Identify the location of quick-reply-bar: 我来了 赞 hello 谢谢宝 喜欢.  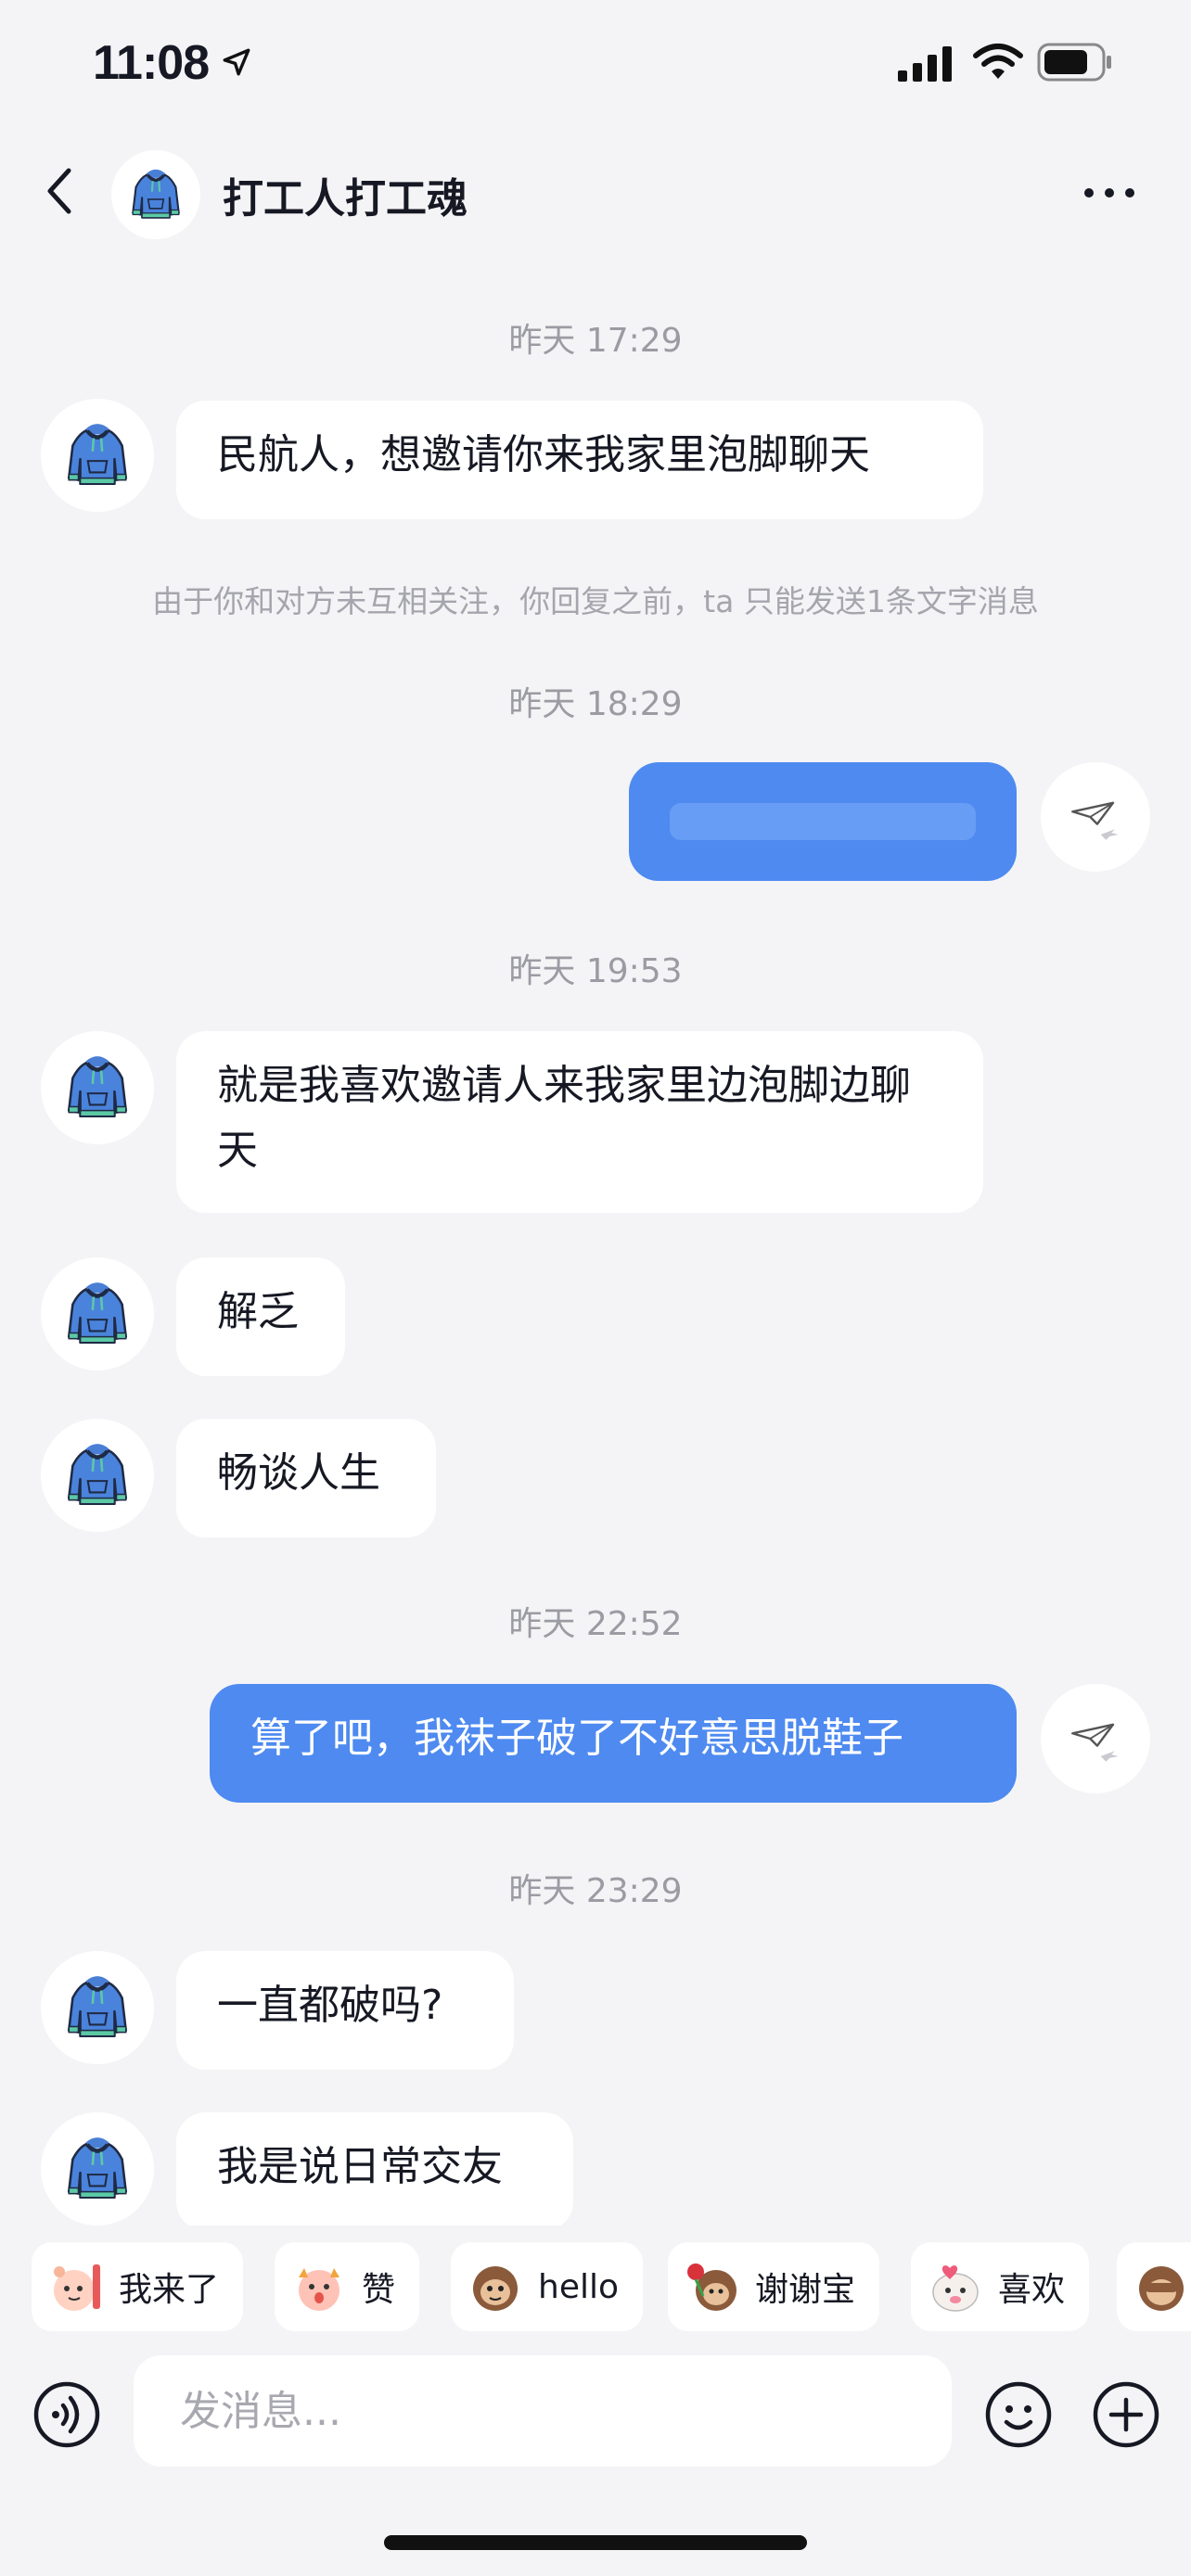
(595, 2281).